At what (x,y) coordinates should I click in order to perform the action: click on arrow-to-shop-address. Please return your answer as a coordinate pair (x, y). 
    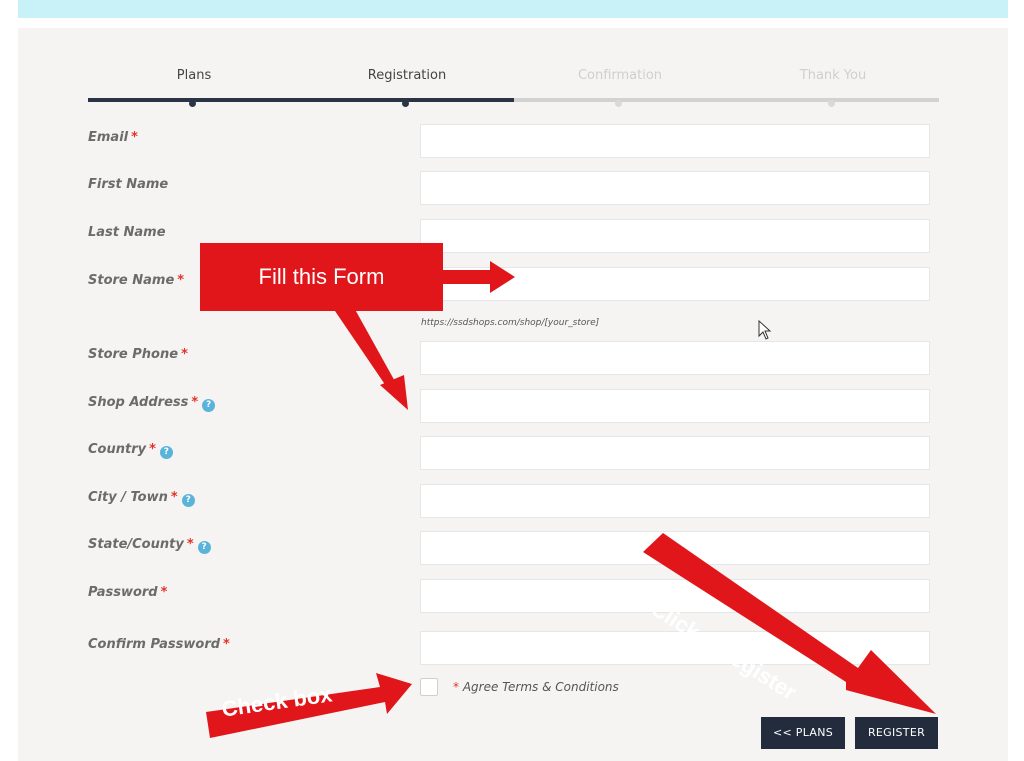
    Looking at the image, I should click on (371, 357).